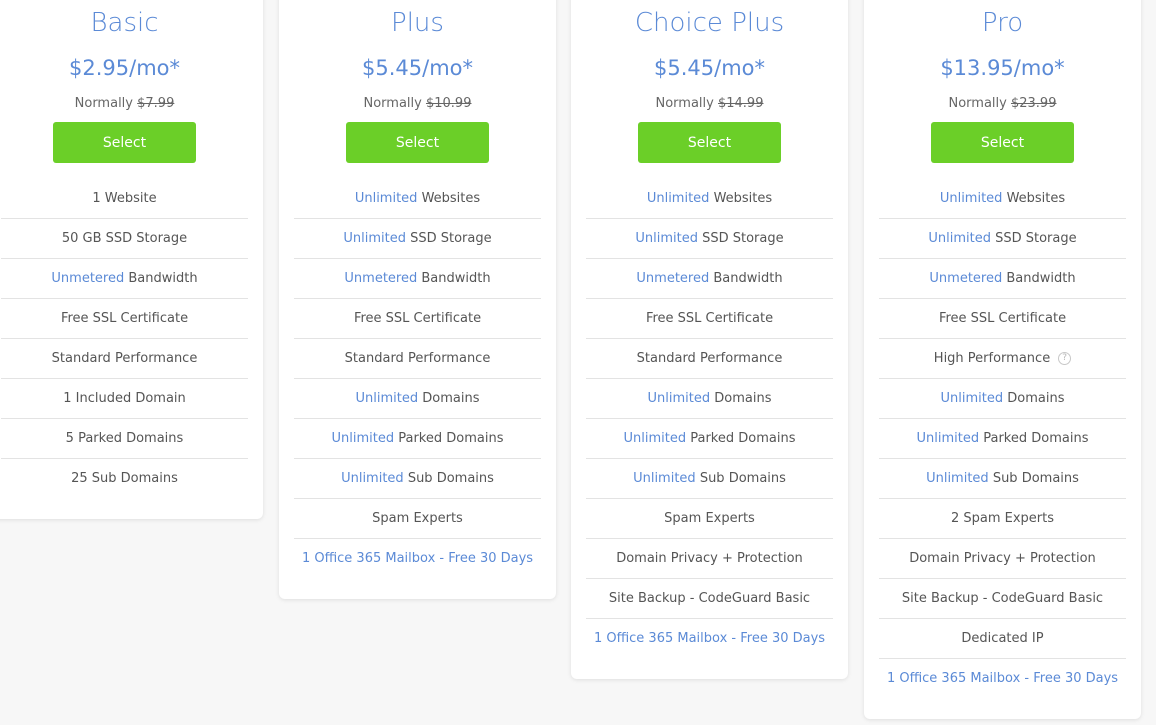 Image resolution: width=1156 pixels, height=725 pixels. Describe the element at coordinates (709, 23) in the screenshot. I see `plan-name: Choice Plus` at that location.